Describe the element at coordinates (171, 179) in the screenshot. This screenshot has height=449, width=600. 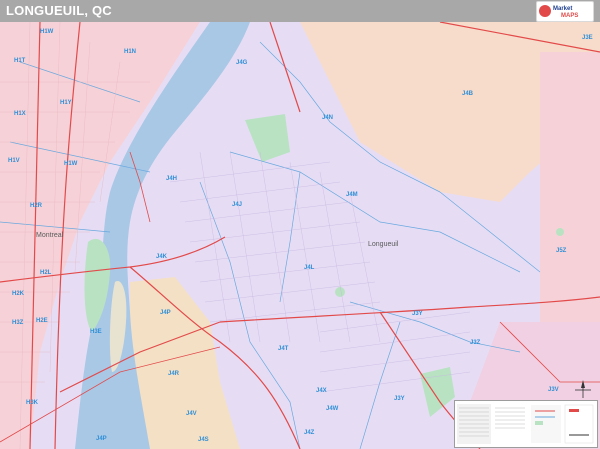
I see `zone-label-j4h: J4H` at that location.